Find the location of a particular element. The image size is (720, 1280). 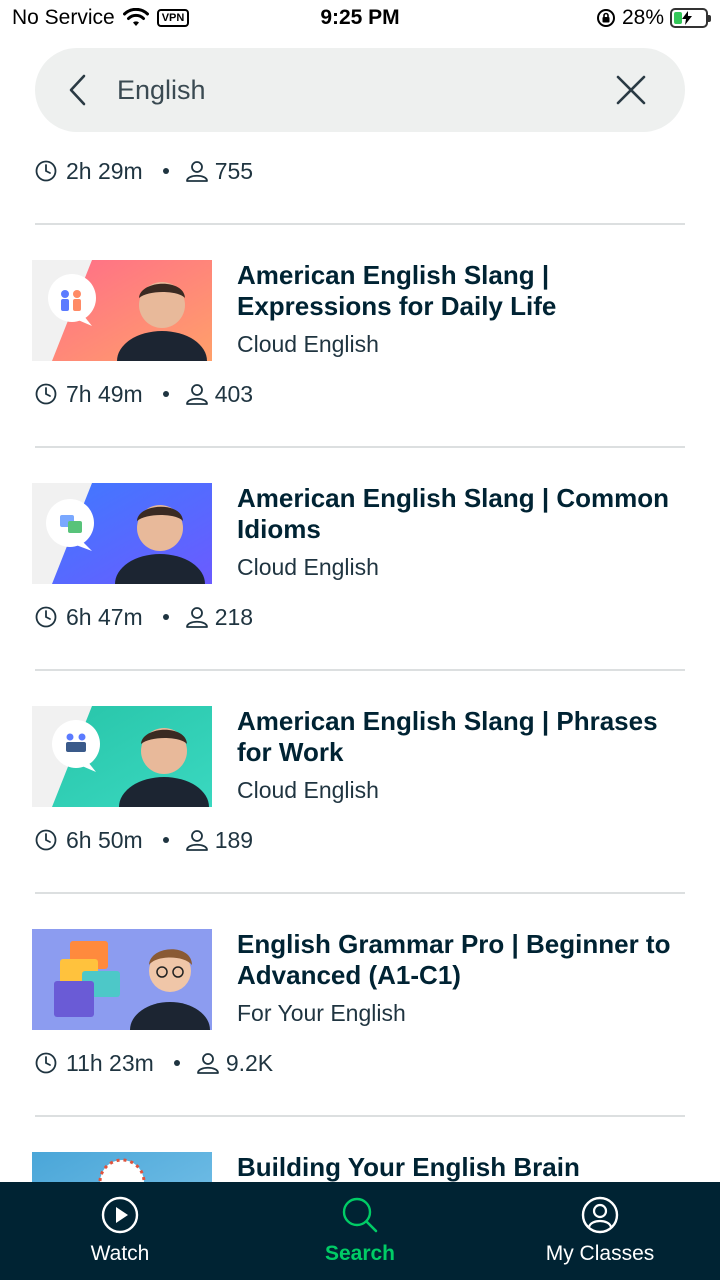

profile-icon is located at coordinates (600, 1215).